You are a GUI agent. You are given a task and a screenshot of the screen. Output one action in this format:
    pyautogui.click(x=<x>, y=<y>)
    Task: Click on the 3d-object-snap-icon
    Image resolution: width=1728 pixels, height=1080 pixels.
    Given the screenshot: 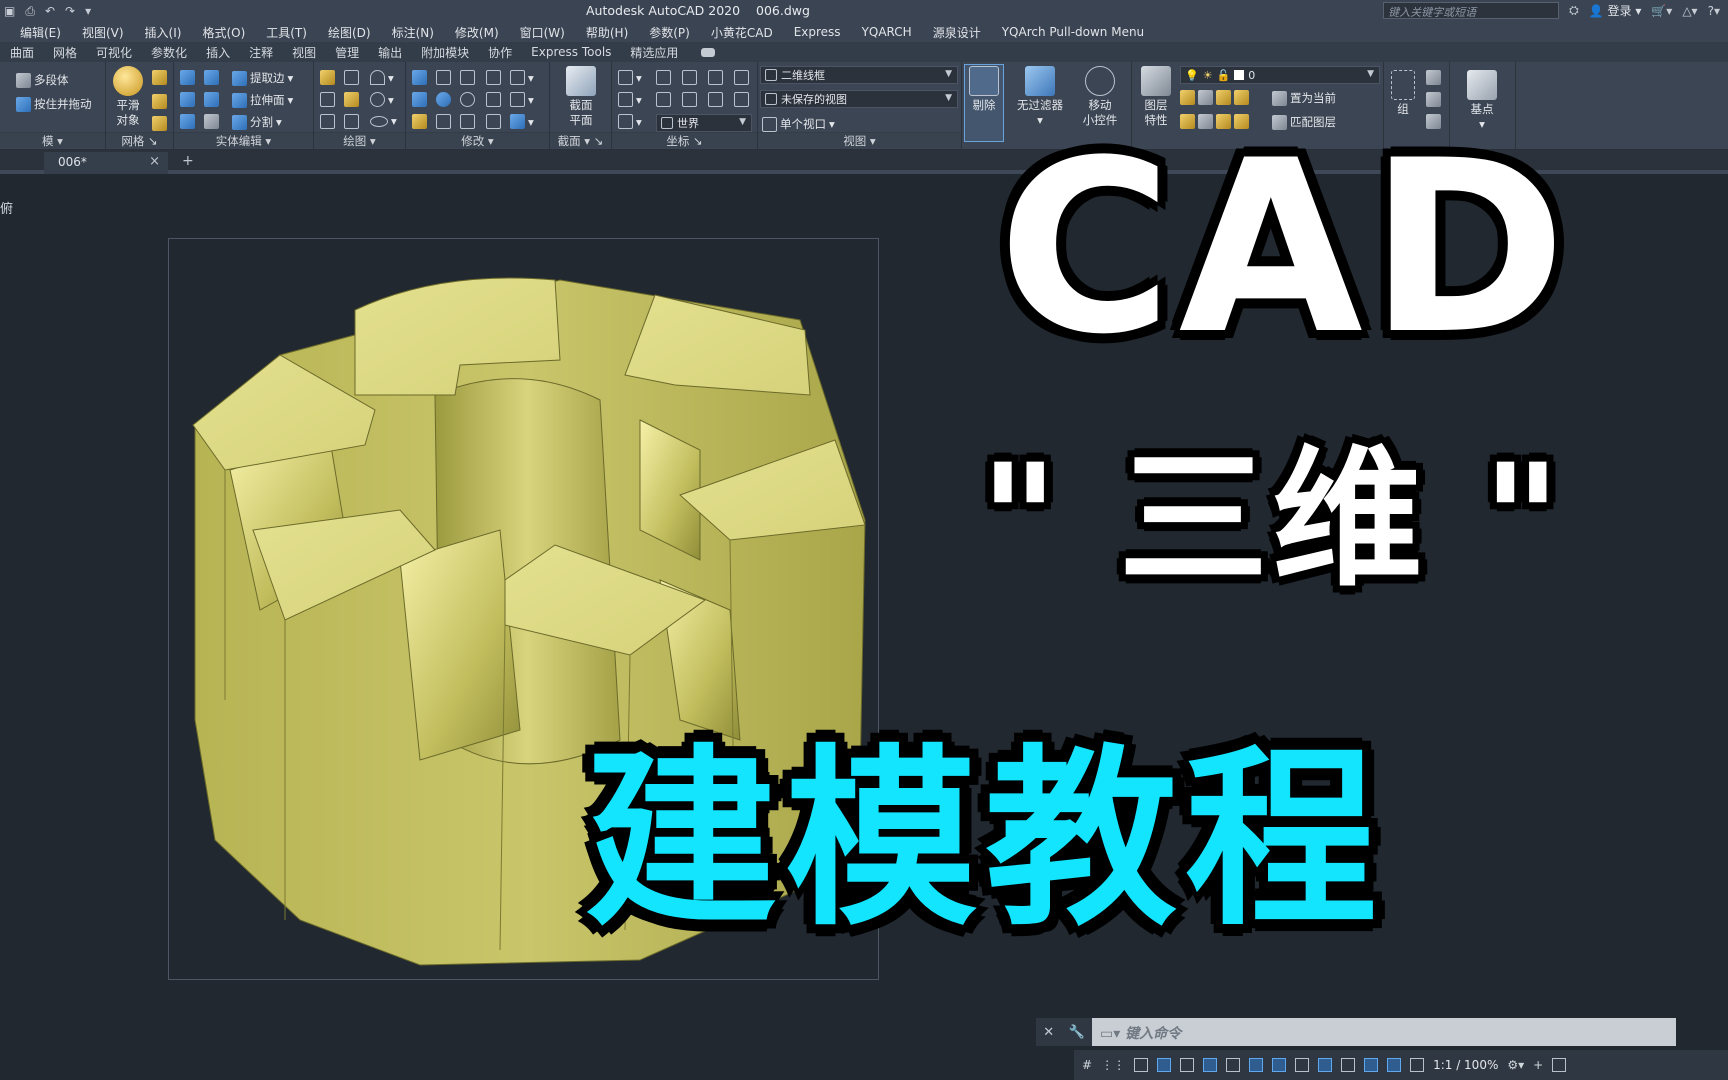 What is the action you would take?
    pyautogui.click(x=1371, y=1065)
    